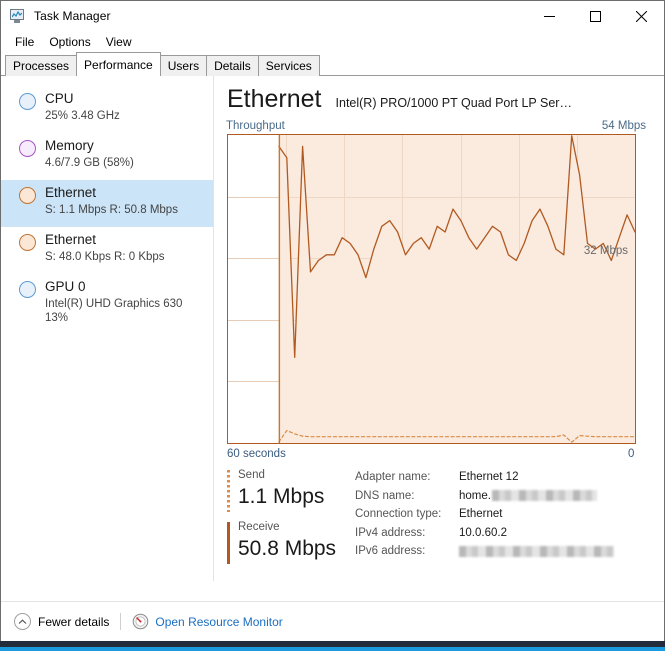 This screenshot has width=665, height=651. Describe the element at coordinates (605, 251) in the screenshot. I see `graph-inner-annotation: 32 Mbps` at that location.